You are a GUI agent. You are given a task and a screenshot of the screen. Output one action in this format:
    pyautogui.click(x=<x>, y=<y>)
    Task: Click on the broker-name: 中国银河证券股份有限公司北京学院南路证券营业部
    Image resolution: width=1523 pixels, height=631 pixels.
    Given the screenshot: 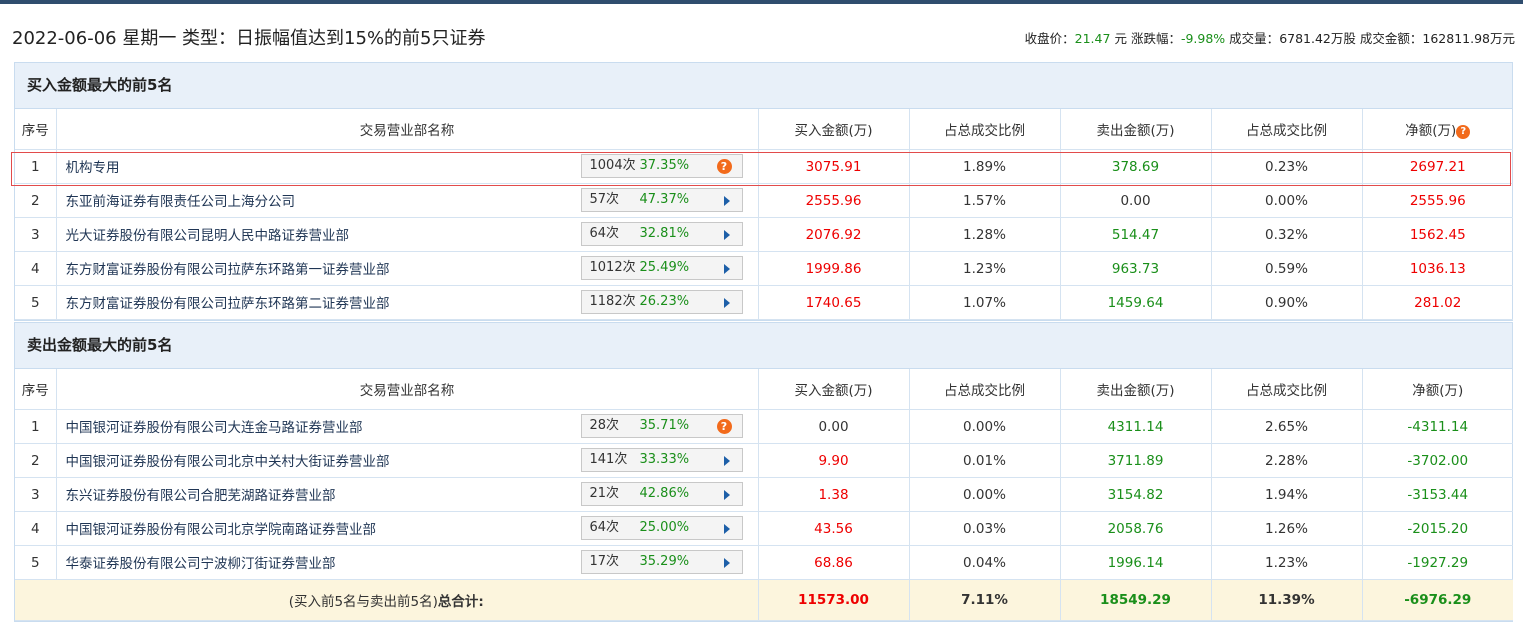 What is the action you would take?
    pyautogui.click(x=221, y=528)
    